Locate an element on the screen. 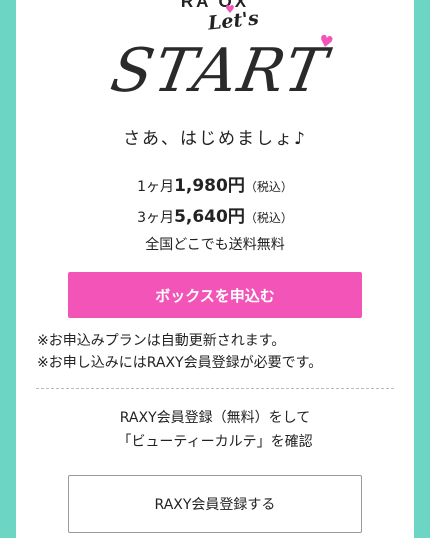 The height and width of the screenshot is (538, 430). free-shipping-text: 全国どこでも送料無料 is located at coordinates (215, 245).